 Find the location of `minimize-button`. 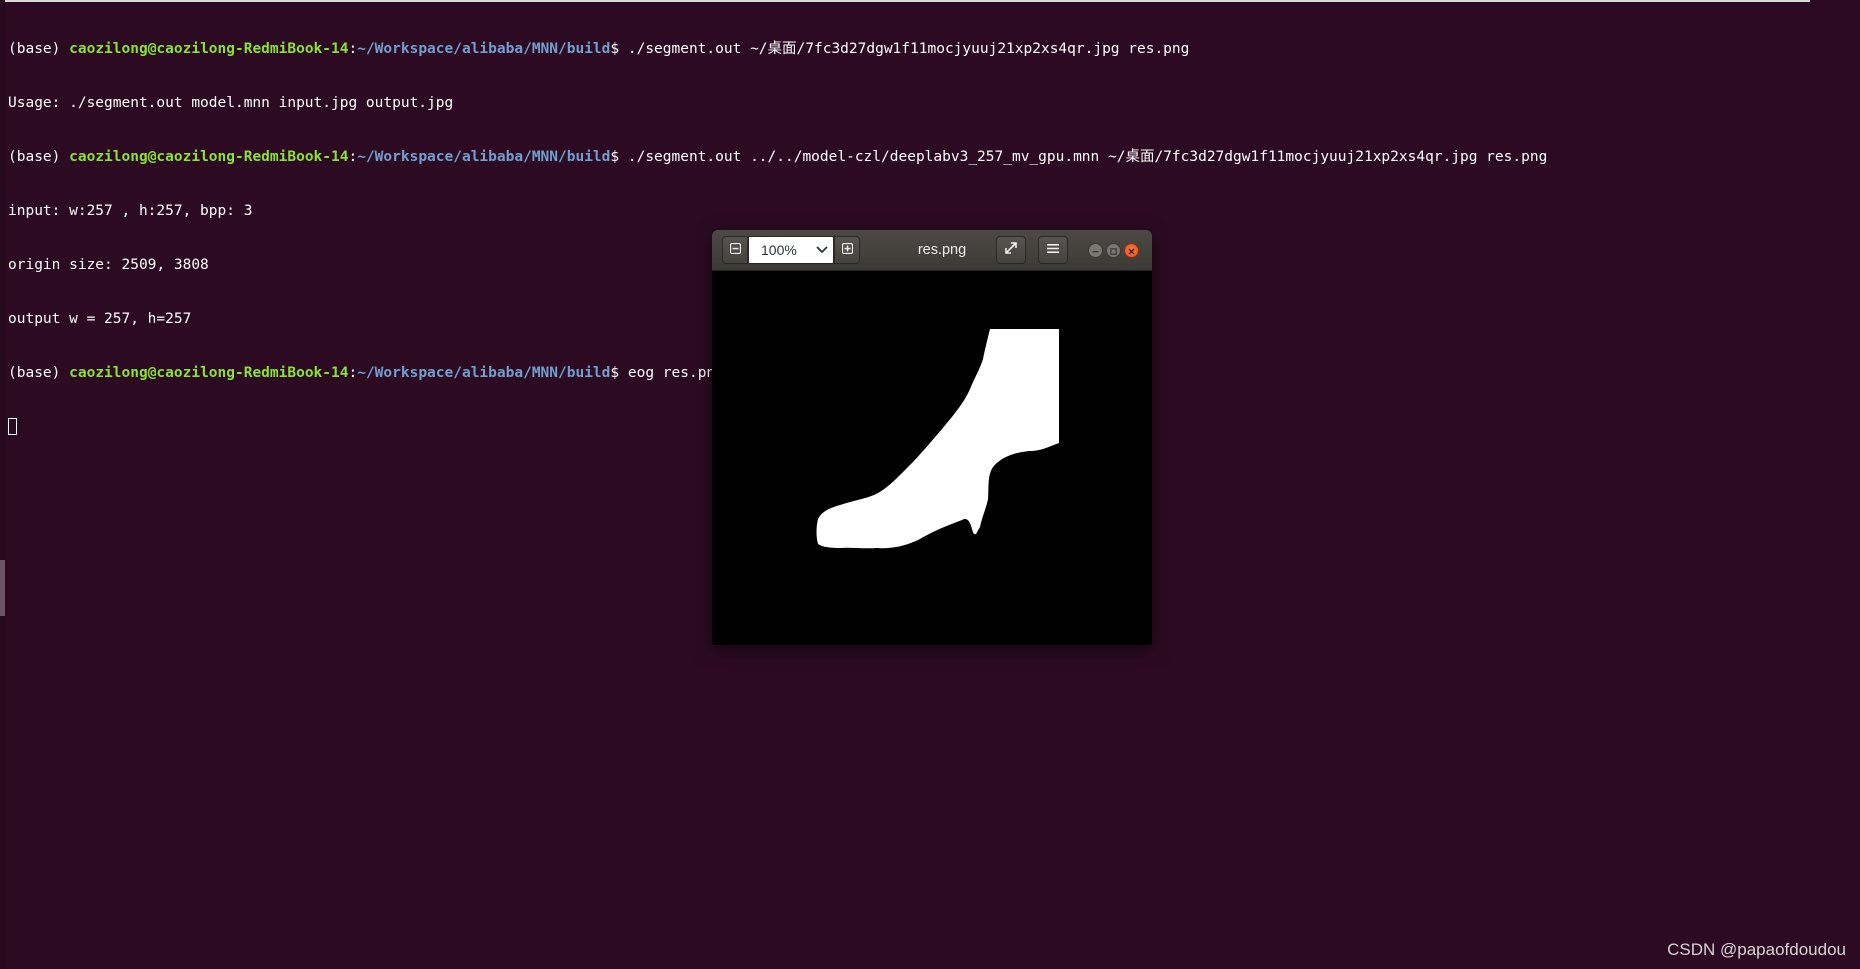

minimize-button is located at coordinates (1095, 250).